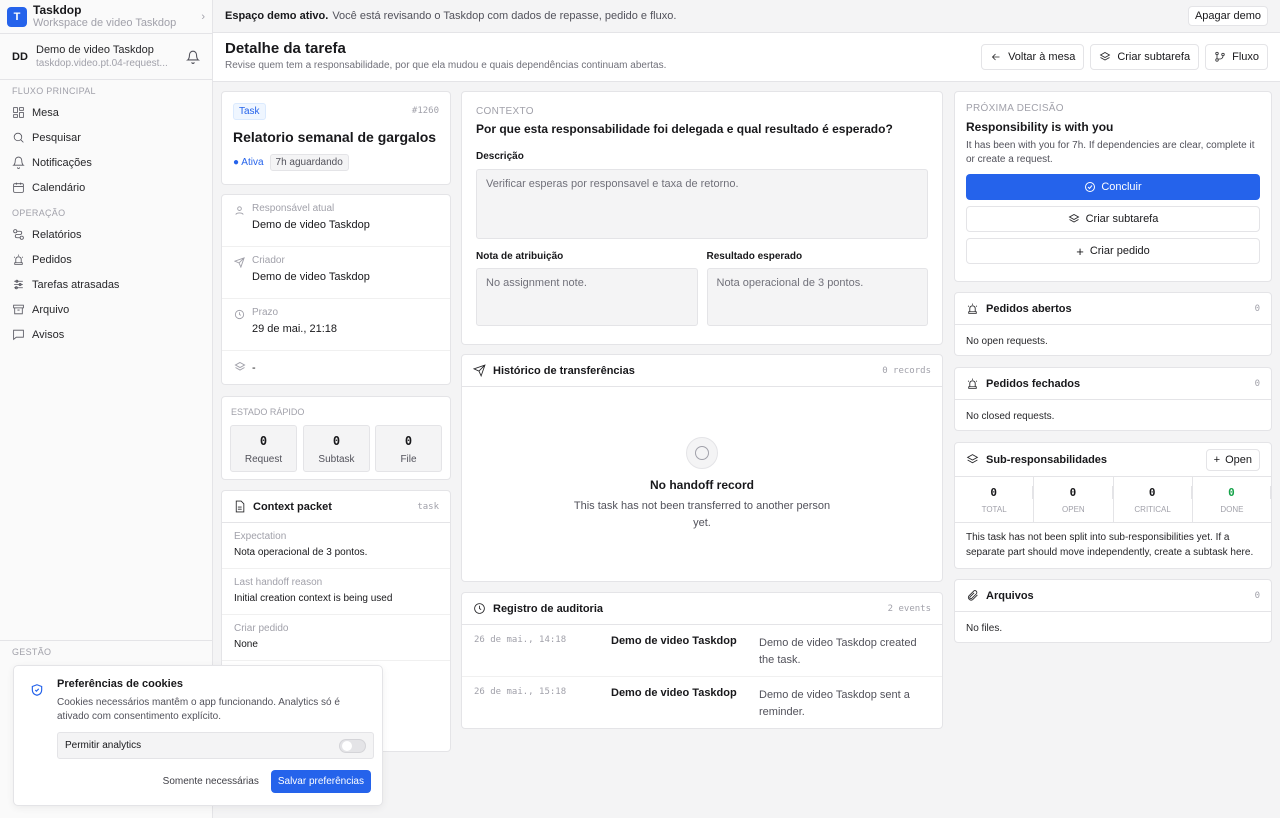  What do you see at coordinates (336, 221) in the screenshot?
I see `responsible-row: Responsável atual Demo de video Taskdop` at bounding box center [336, 221].